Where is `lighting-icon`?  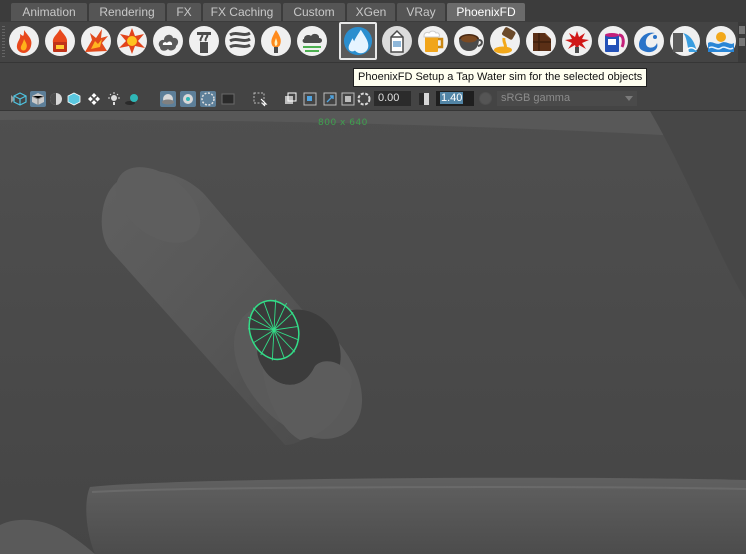 lighting-icon is located at coordinates (114, 99).